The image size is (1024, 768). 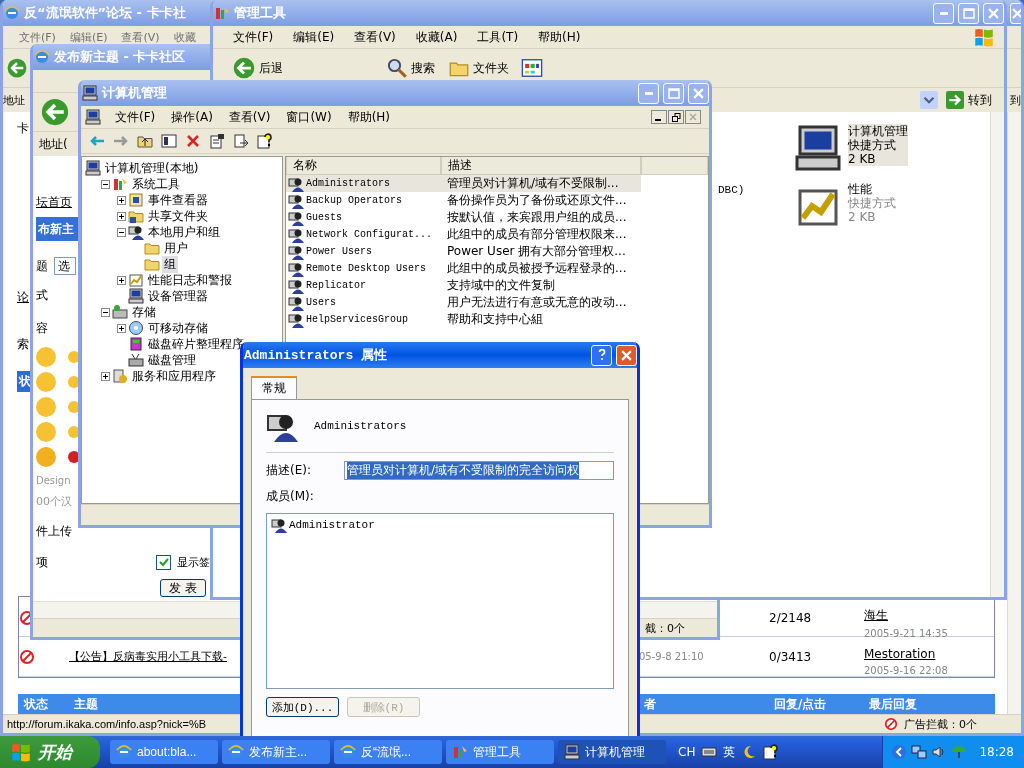 What do you see at coordinates (145, 141) in the screenshot?
I see `up-folder-icon` at bounding box center [145, 141].